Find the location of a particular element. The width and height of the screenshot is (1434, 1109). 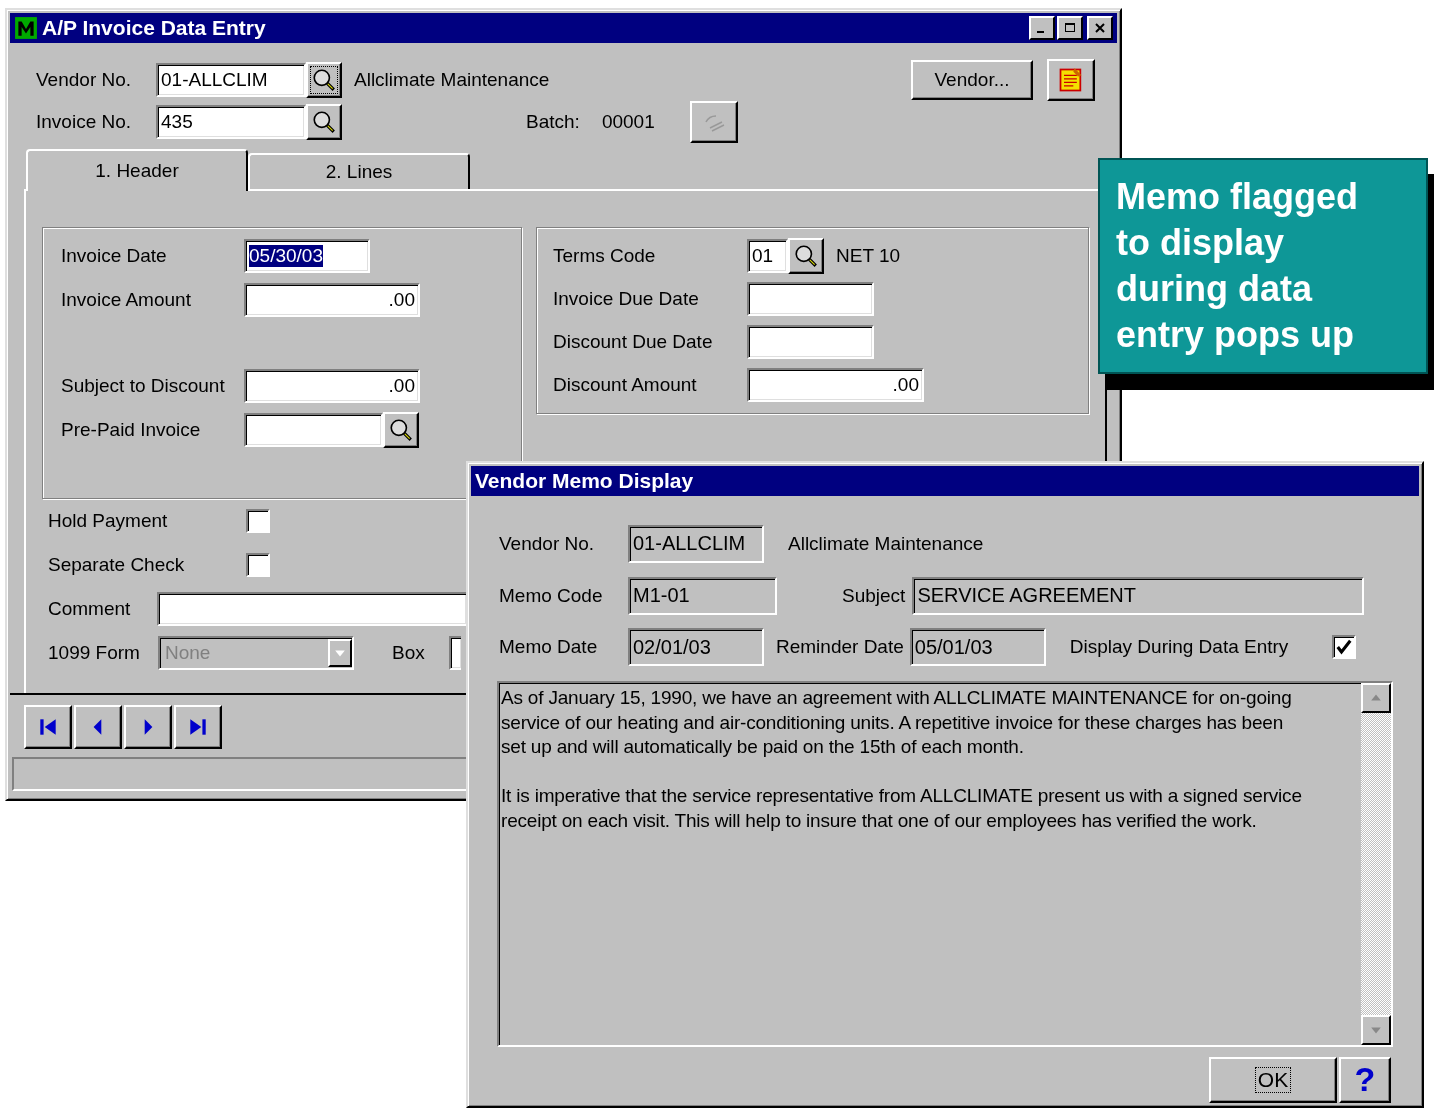

last-icon is located at coordinates (198, 727).